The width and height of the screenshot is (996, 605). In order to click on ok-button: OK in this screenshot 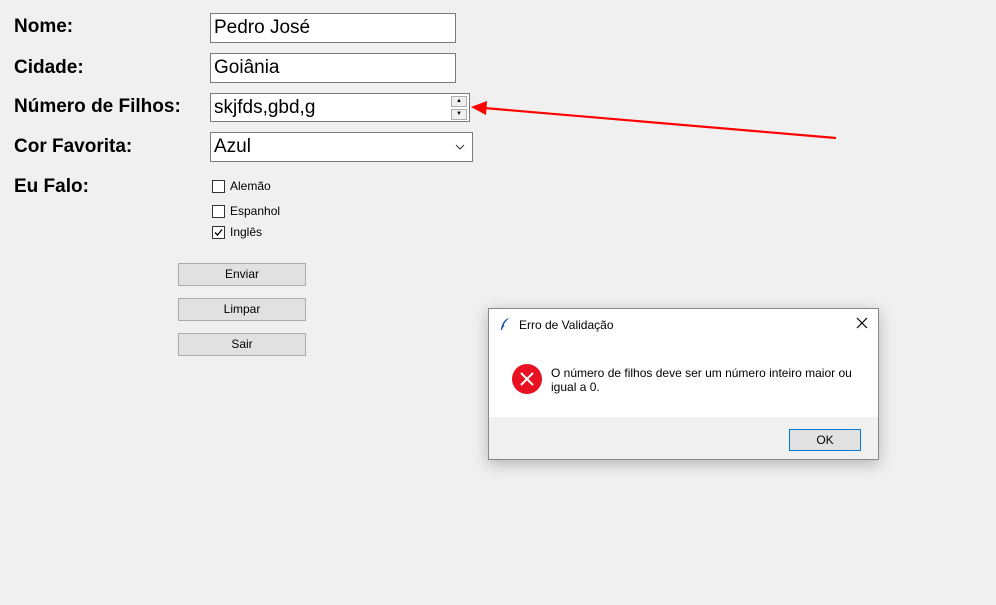, I will do `click(825, 440)`.